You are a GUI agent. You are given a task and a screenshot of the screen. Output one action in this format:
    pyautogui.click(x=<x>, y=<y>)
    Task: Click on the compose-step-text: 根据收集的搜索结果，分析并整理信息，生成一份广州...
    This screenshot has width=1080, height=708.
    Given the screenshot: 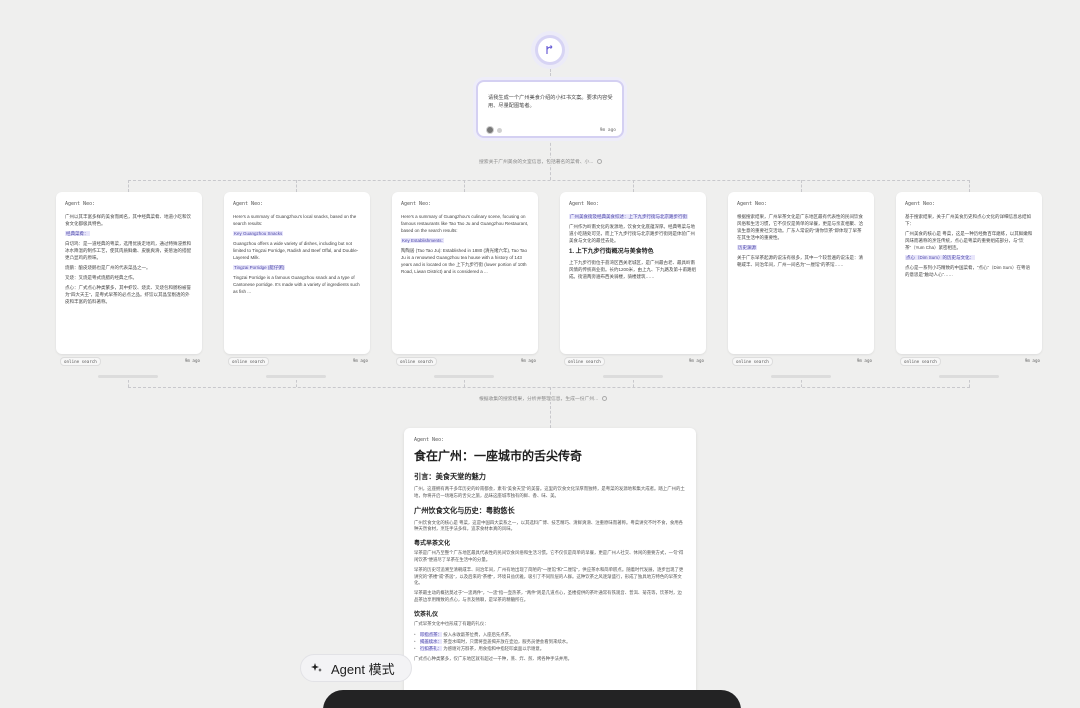 What is the action you would take?
    pyautogui.click(x=539, y=399)
    